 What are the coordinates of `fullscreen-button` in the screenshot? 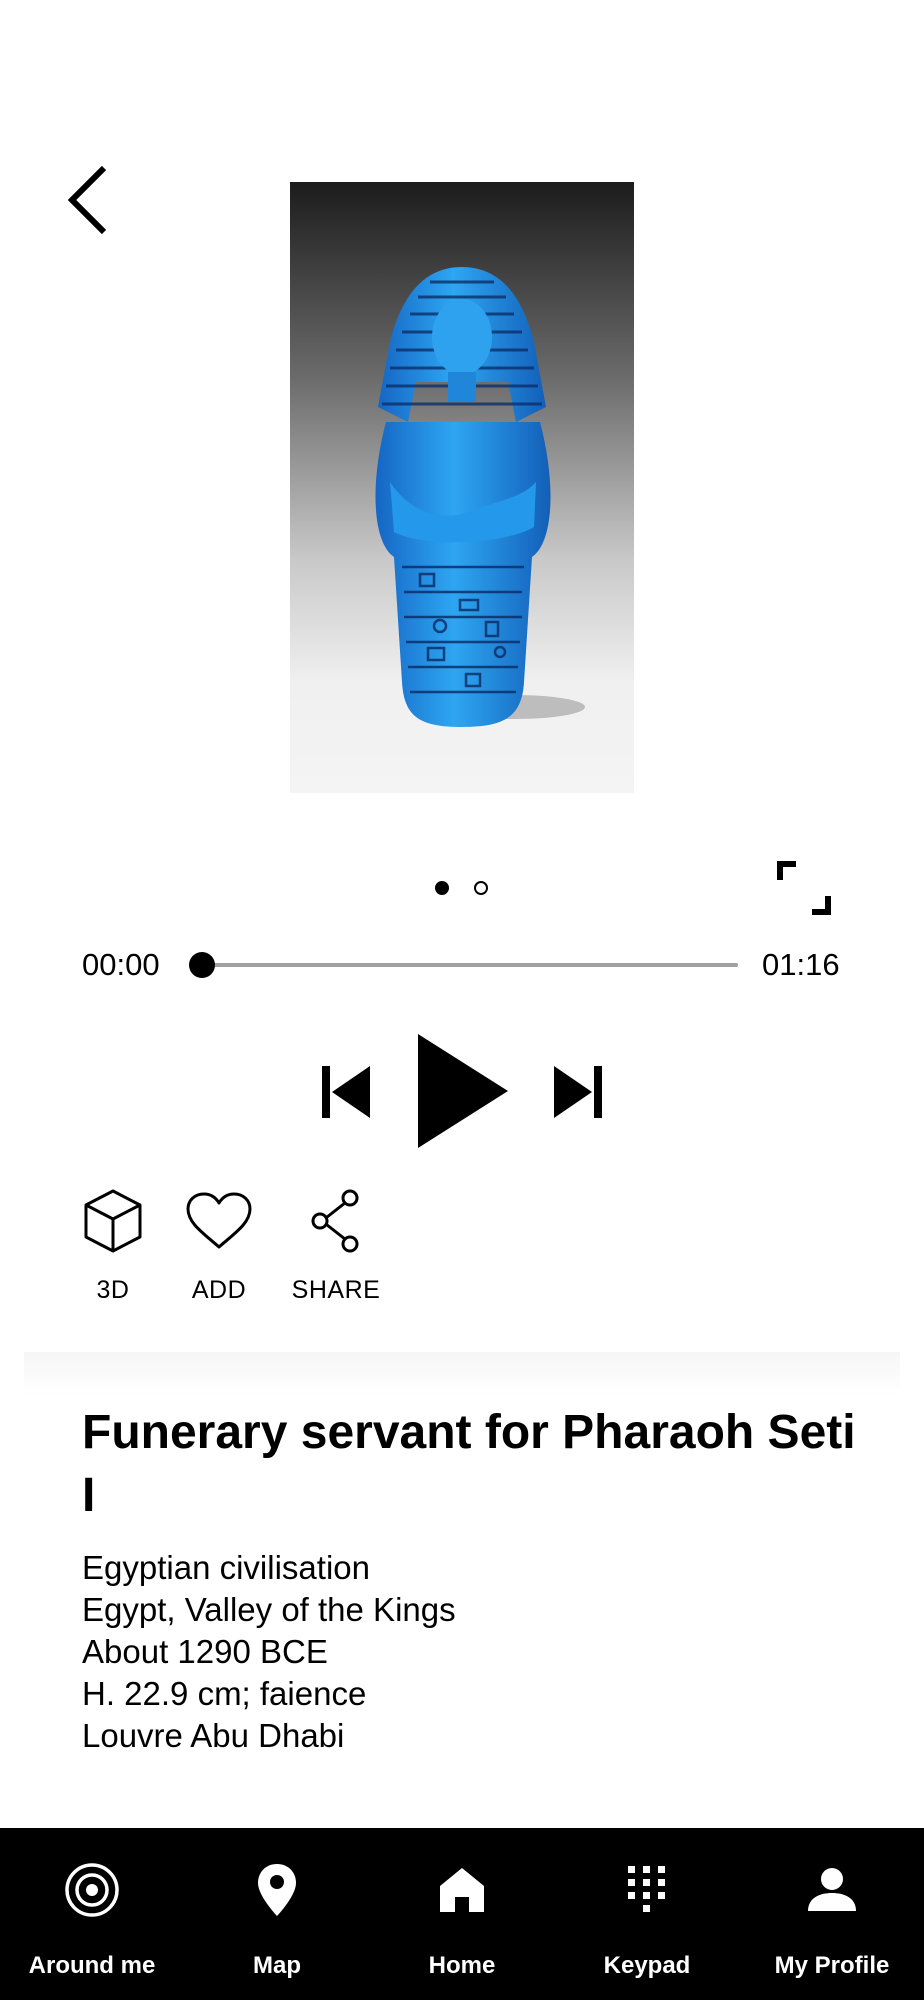 It's located at (804, 888).